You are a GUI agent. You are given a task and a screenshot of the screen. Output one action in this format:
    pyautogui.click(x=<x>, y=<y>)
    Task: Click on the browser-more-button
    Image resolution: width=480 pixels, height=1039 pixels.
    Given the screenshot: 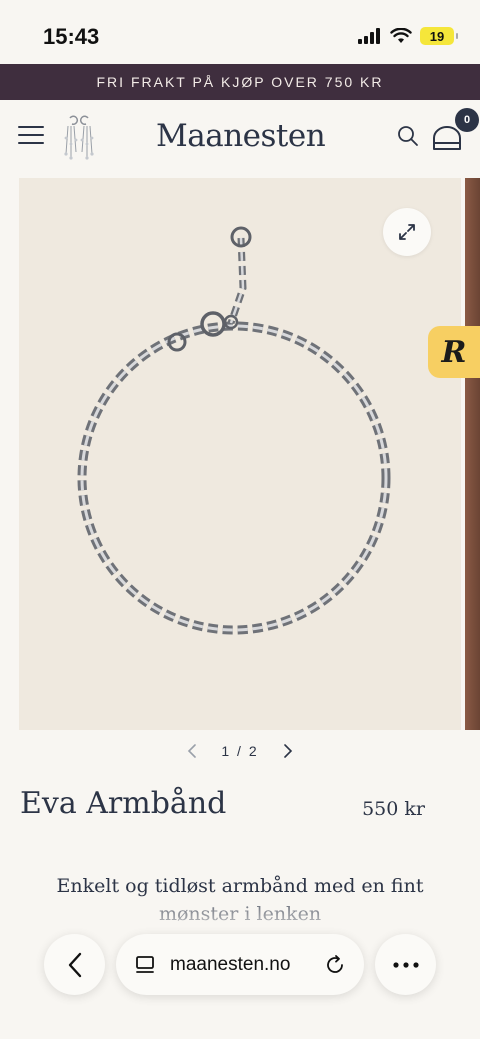 What is the action you would take?
    pyautogui.click(x=405, y=964)
    